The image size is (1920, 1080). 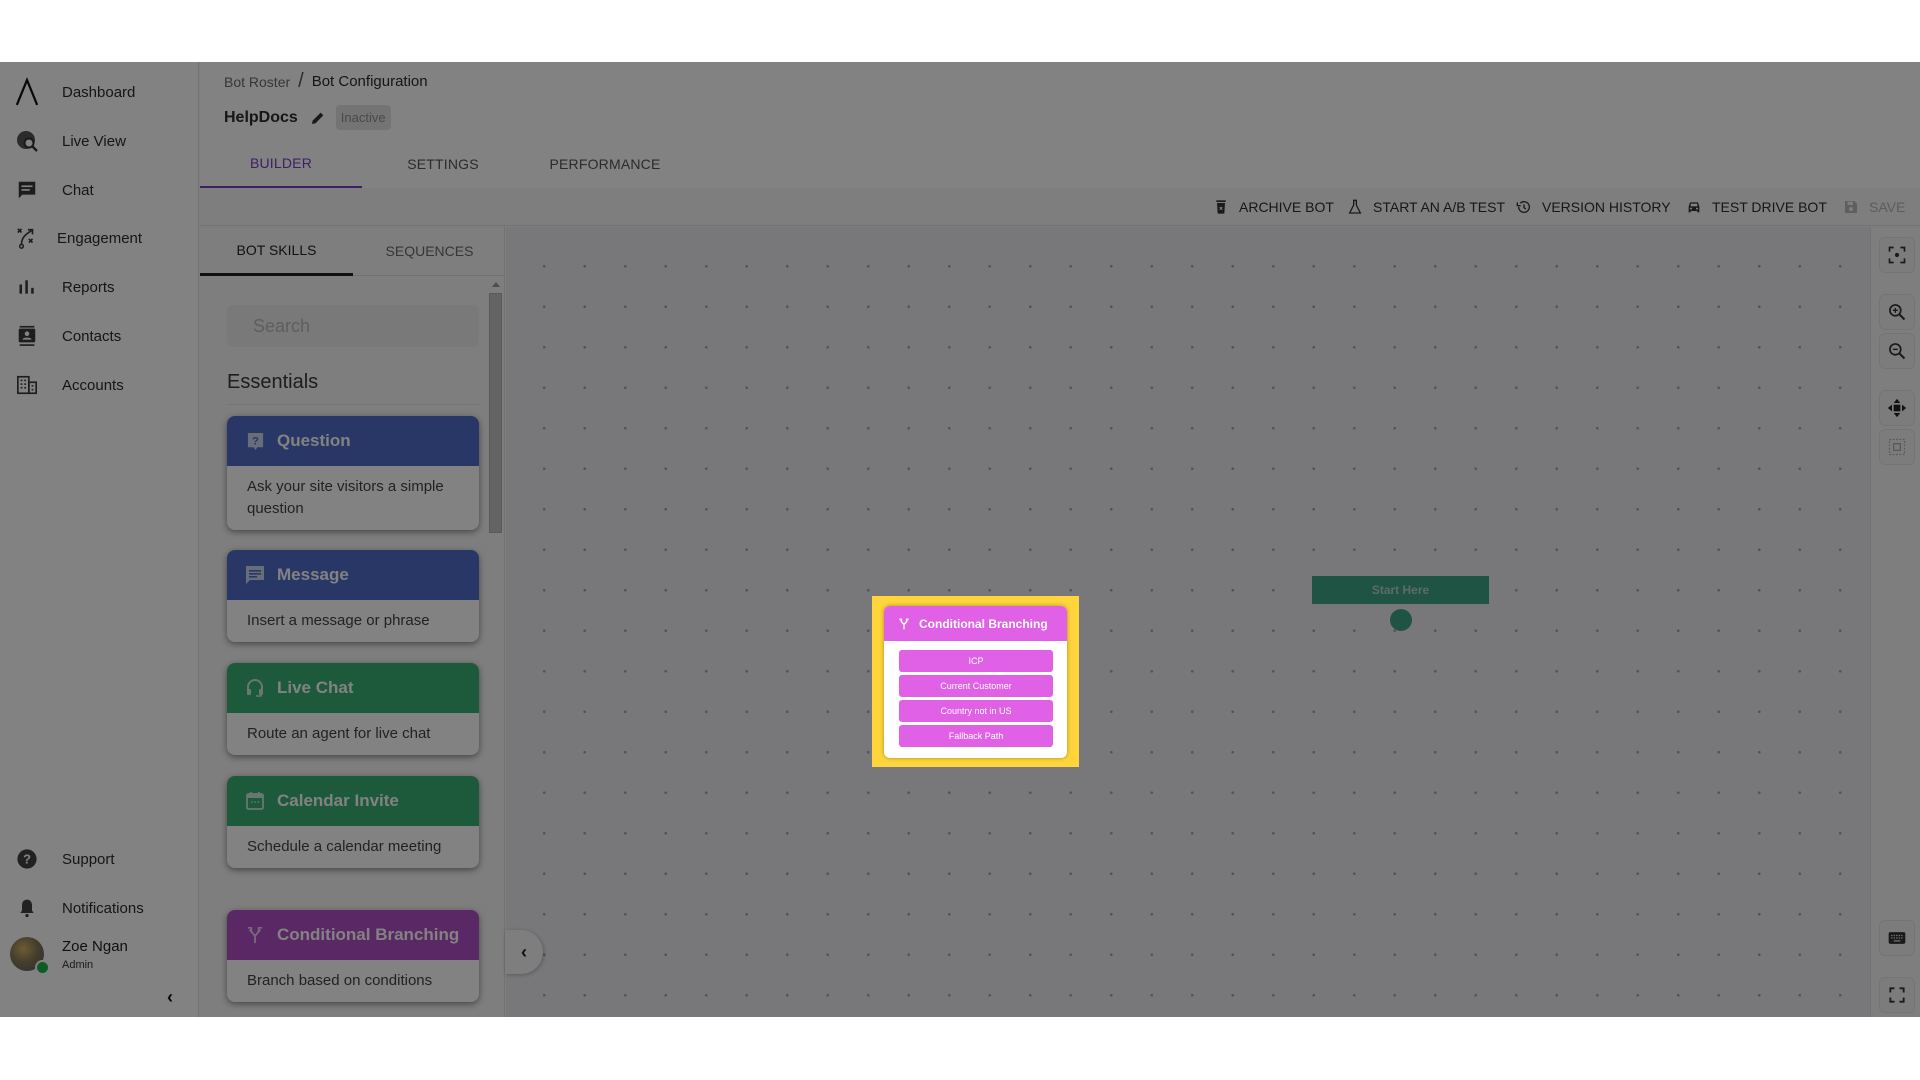 I want to click on fullscreen-icon, so click(x=1897, y=995).